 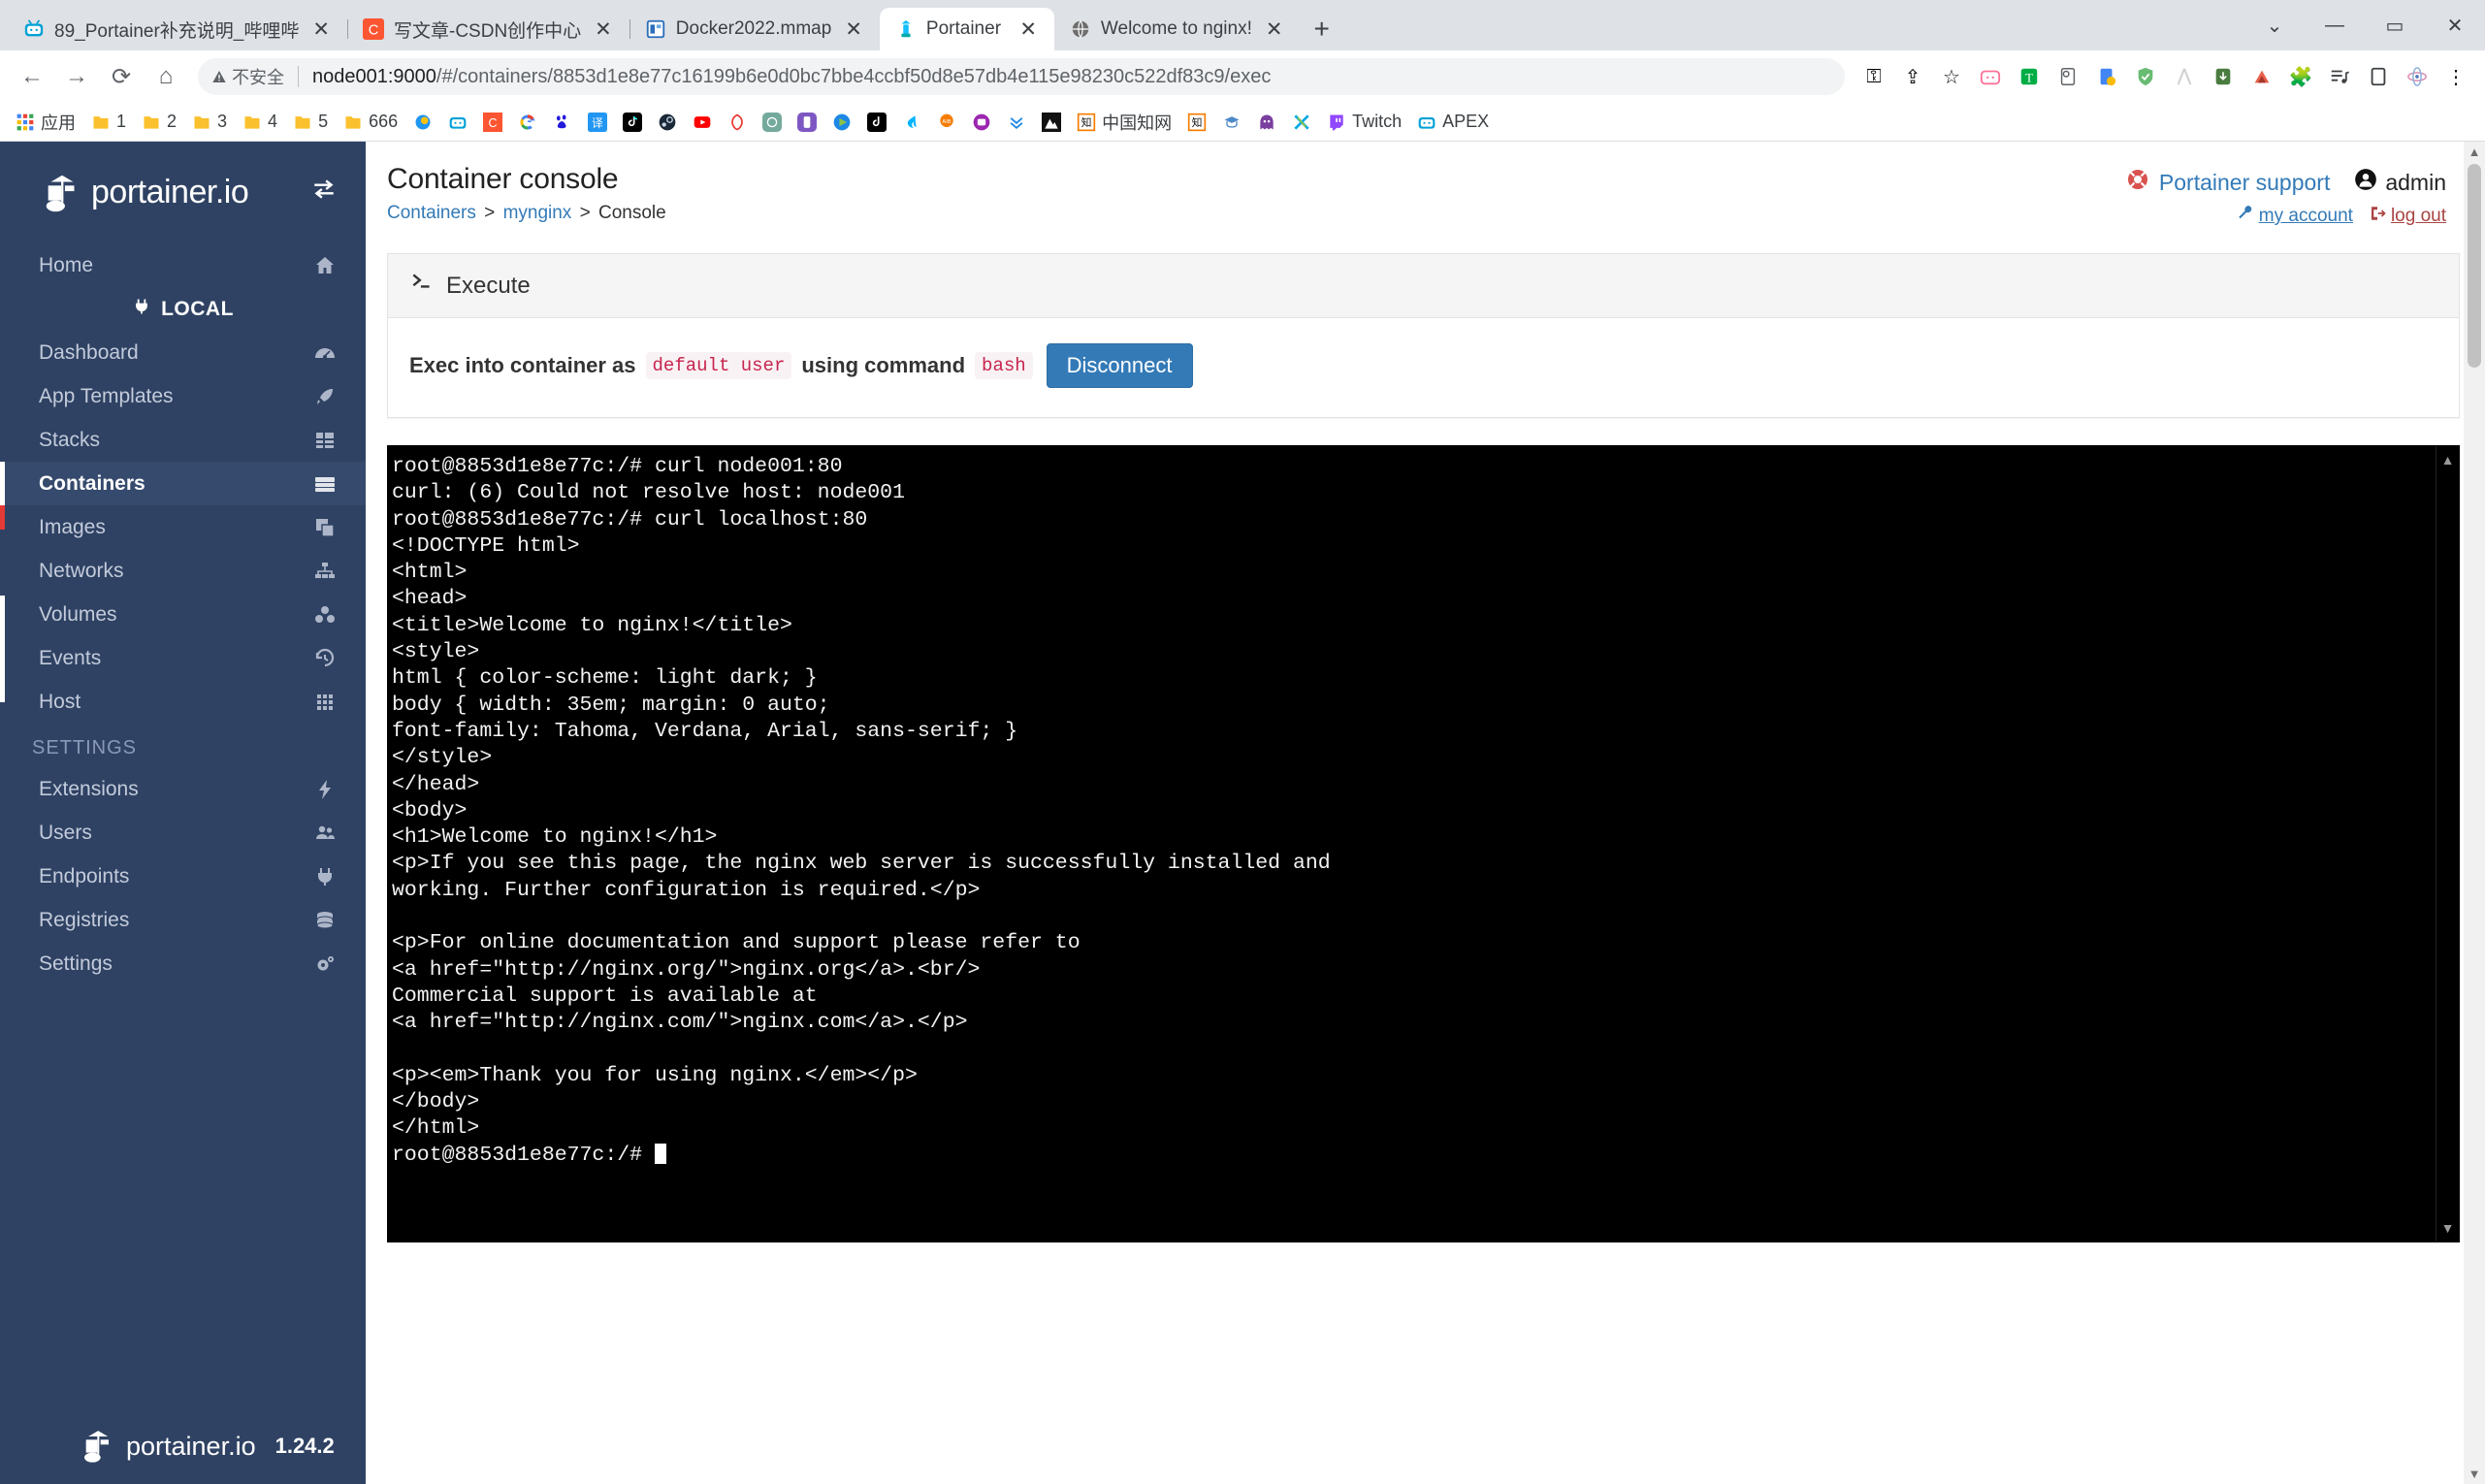 I want to click on bookmark-cnki-box: 知, so click(x=1196, y=122).